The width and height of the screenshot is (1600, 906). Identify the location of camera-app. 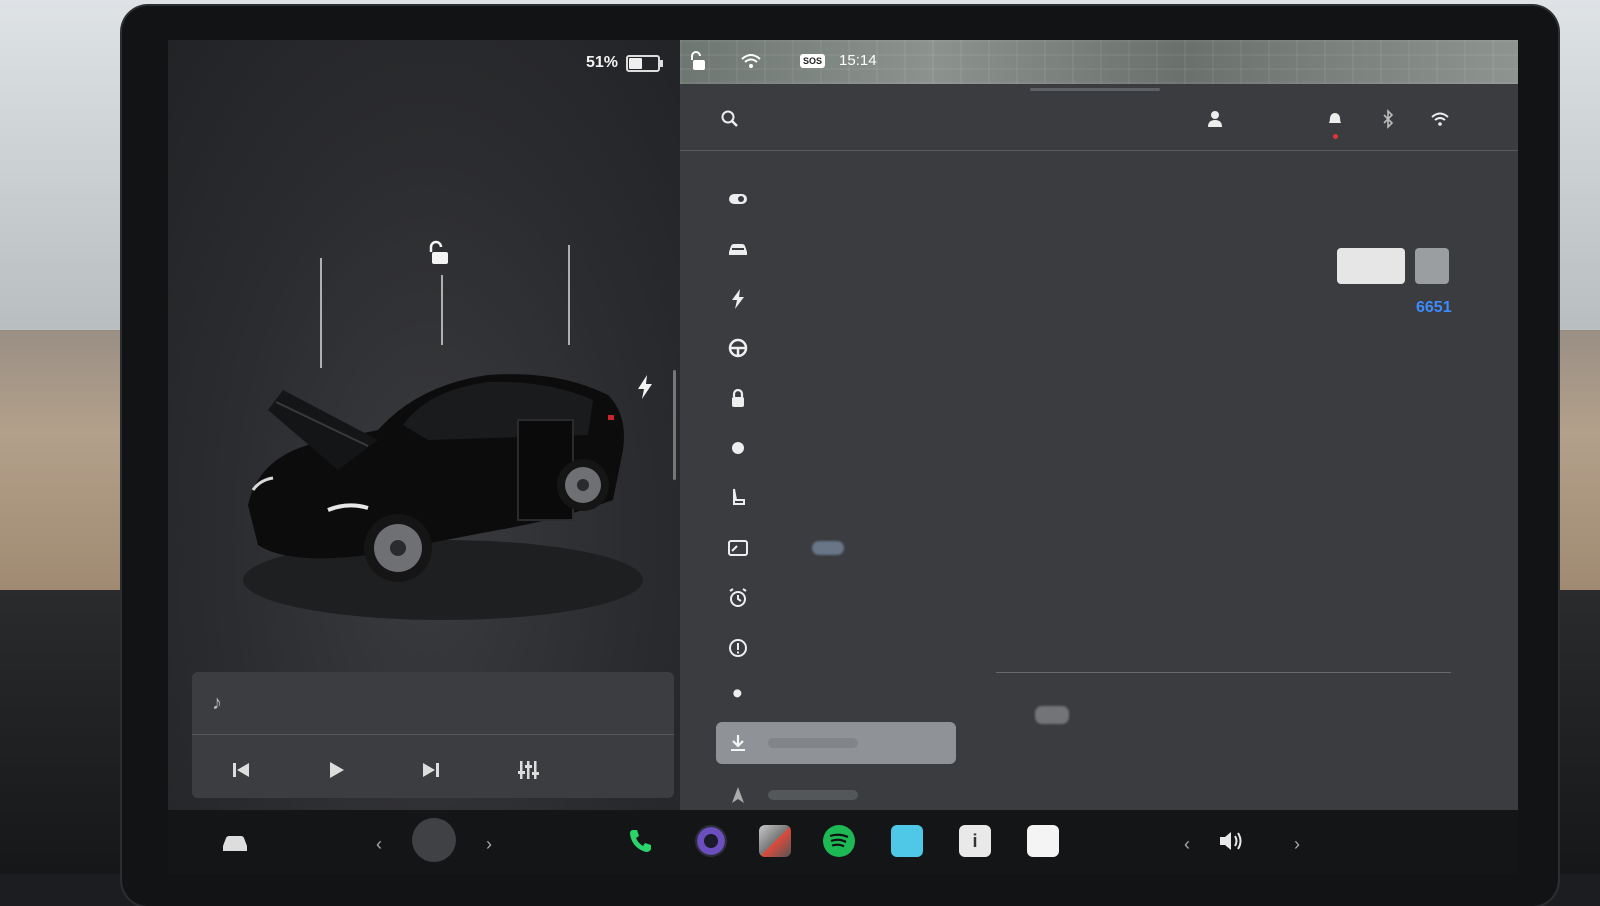
(711, 841).